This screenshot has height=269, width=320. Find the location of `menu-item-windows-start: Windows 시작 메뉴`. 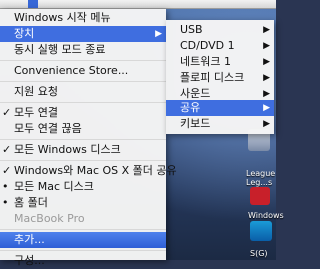

menu-item-windows-start: Windows 시작 메뉴 is located at coordinates (83, 18).